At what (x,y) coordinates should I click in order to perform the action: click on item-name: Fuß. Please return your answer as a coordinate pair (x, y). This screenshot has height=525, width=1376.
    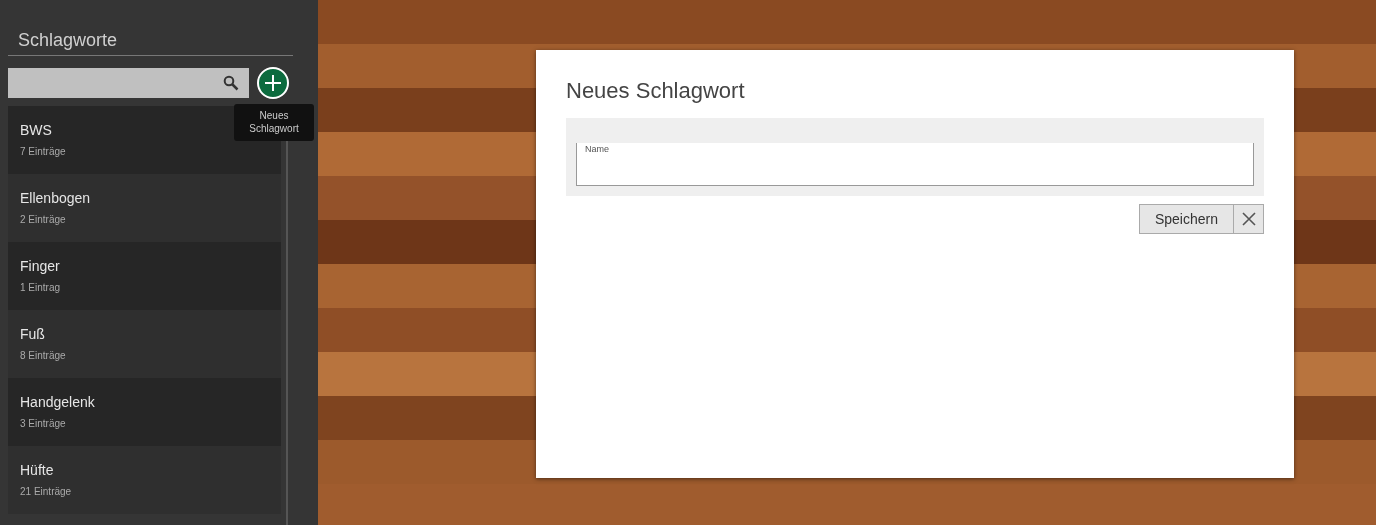
    Looking at the image, I should click on (33, 334).